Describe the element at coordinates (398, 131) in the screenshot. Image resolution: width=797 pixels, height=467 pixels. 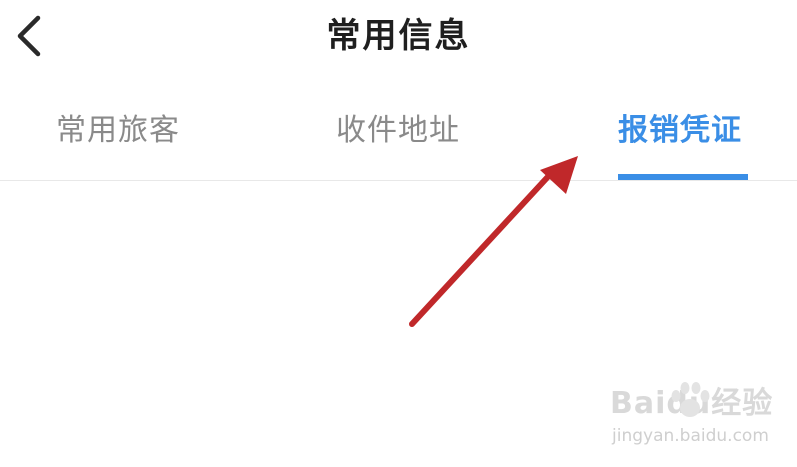
I see `tab-shipping-address: 收件地址` at that location.